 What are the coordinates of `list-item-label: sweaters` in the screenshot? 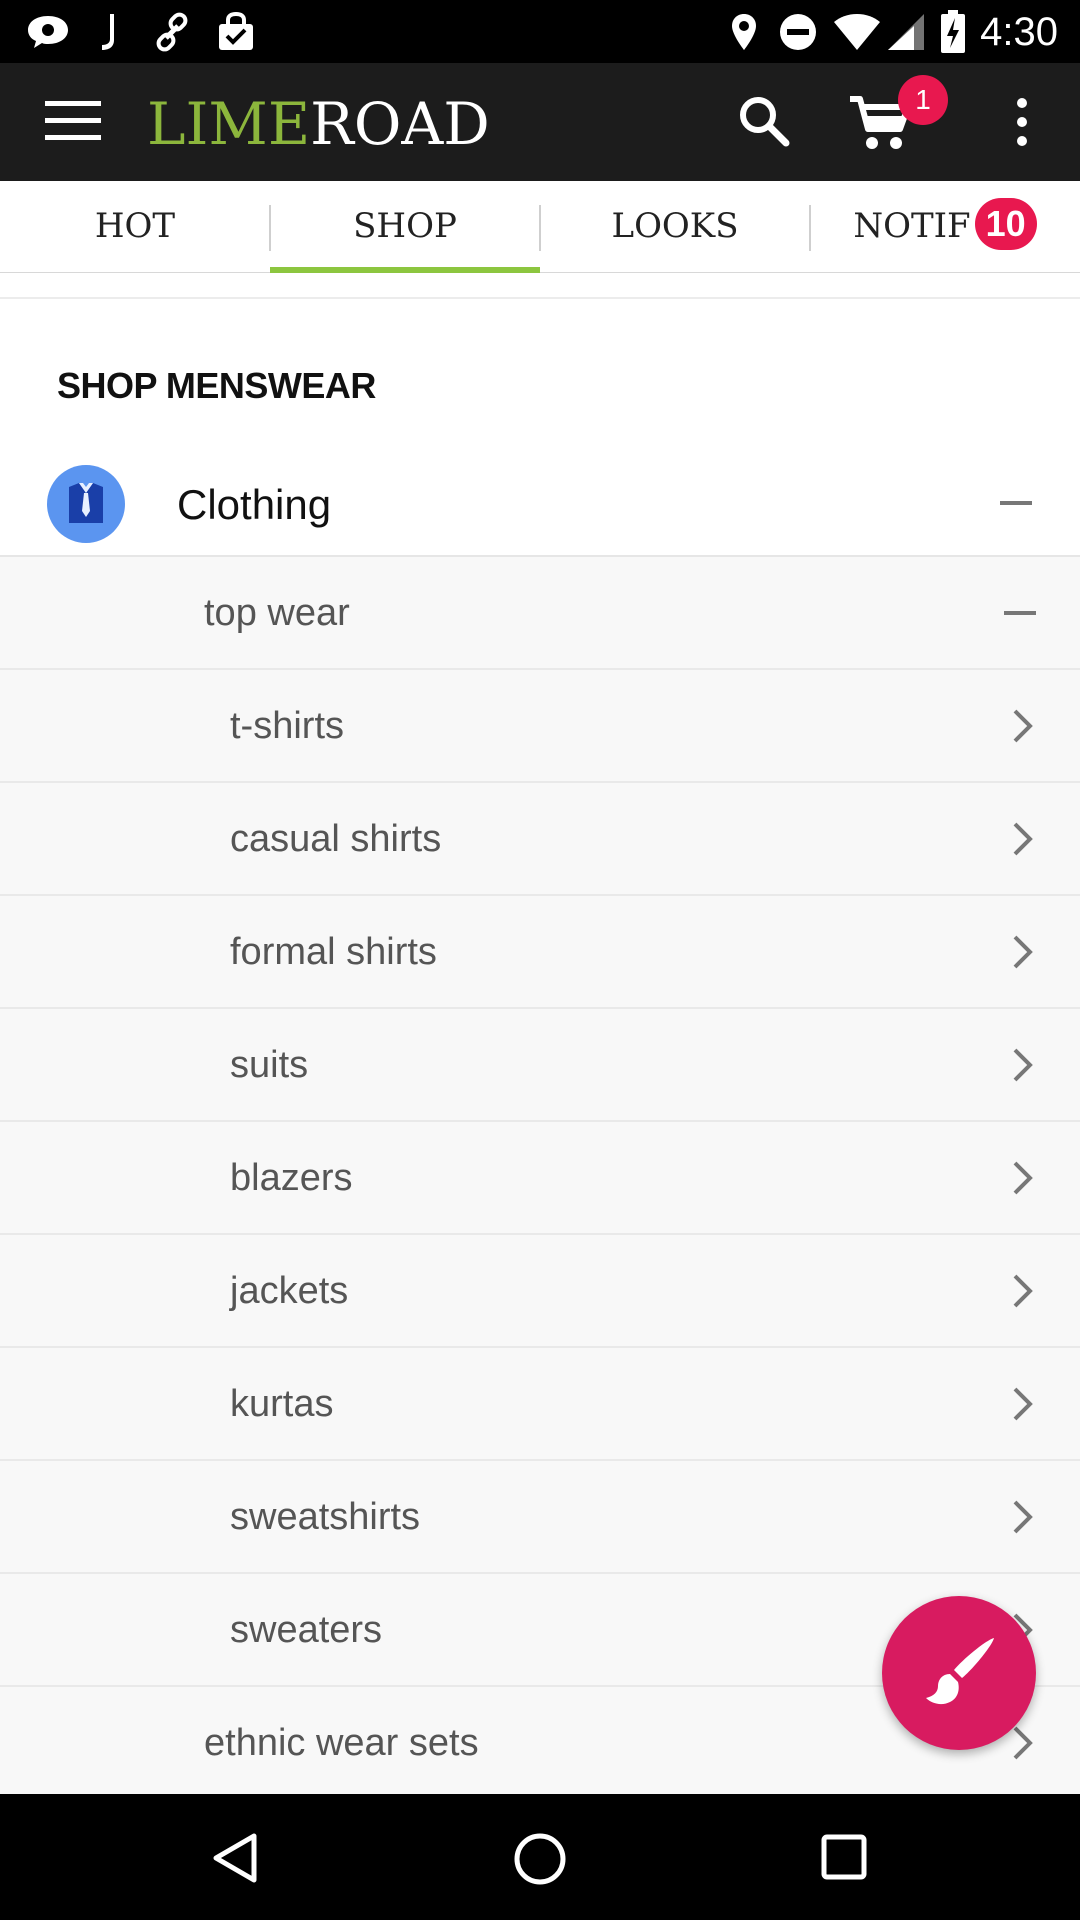 It's located at (306, 1630).